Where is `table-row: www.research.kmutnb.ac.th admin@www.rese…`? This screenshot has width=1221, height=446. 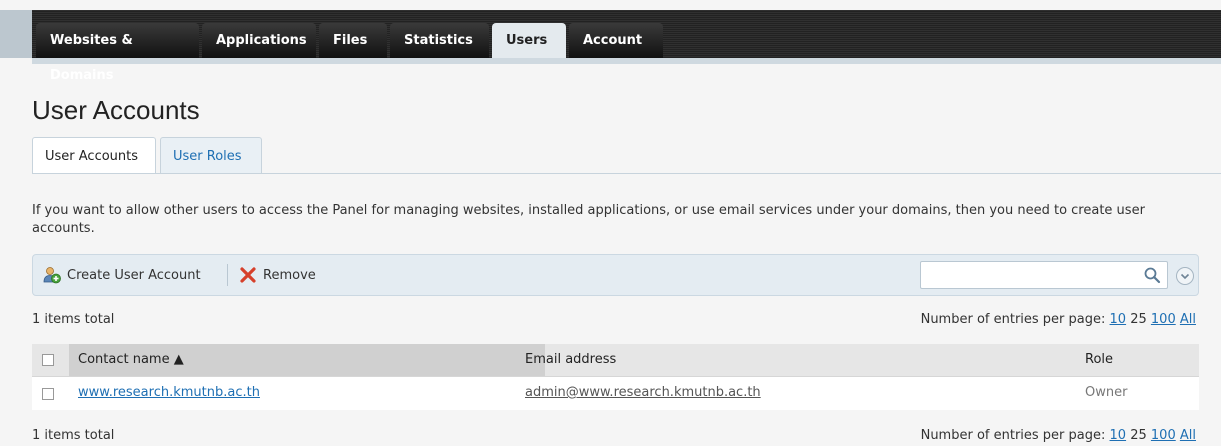 table-row: www.research.kmutnb.ac.th admin@www.rese… is located at coordinates (615, 393).